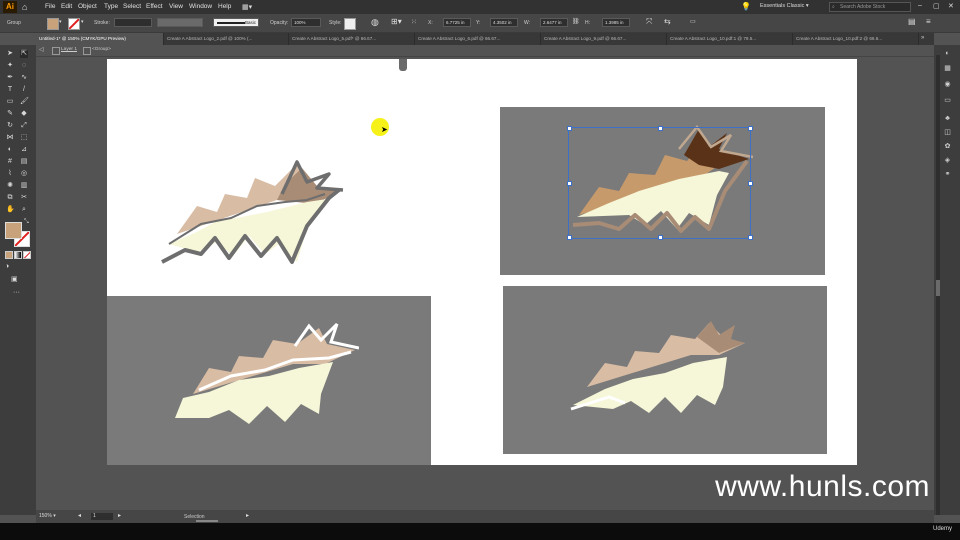 This screenshot has width=960, height=540. I want to click on search-stock-input: ⌕ Search Adobe Stock, so click(870, 7).